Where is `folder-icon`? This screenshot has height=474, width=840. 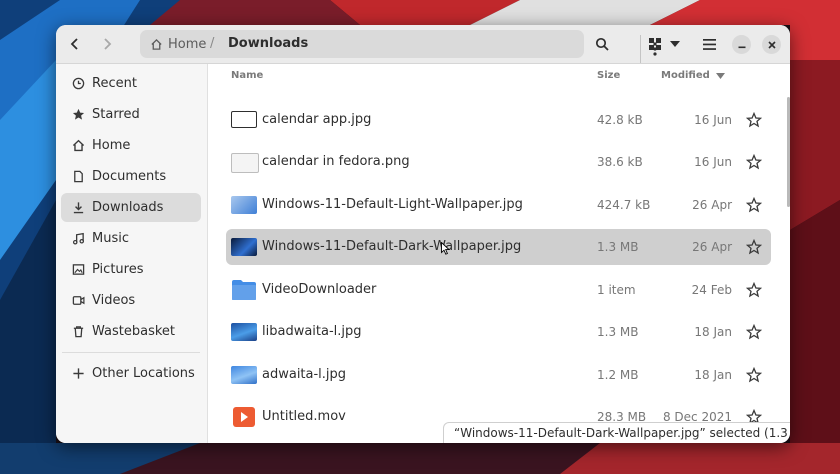
folder-icon is located at coordinates (244, 290).